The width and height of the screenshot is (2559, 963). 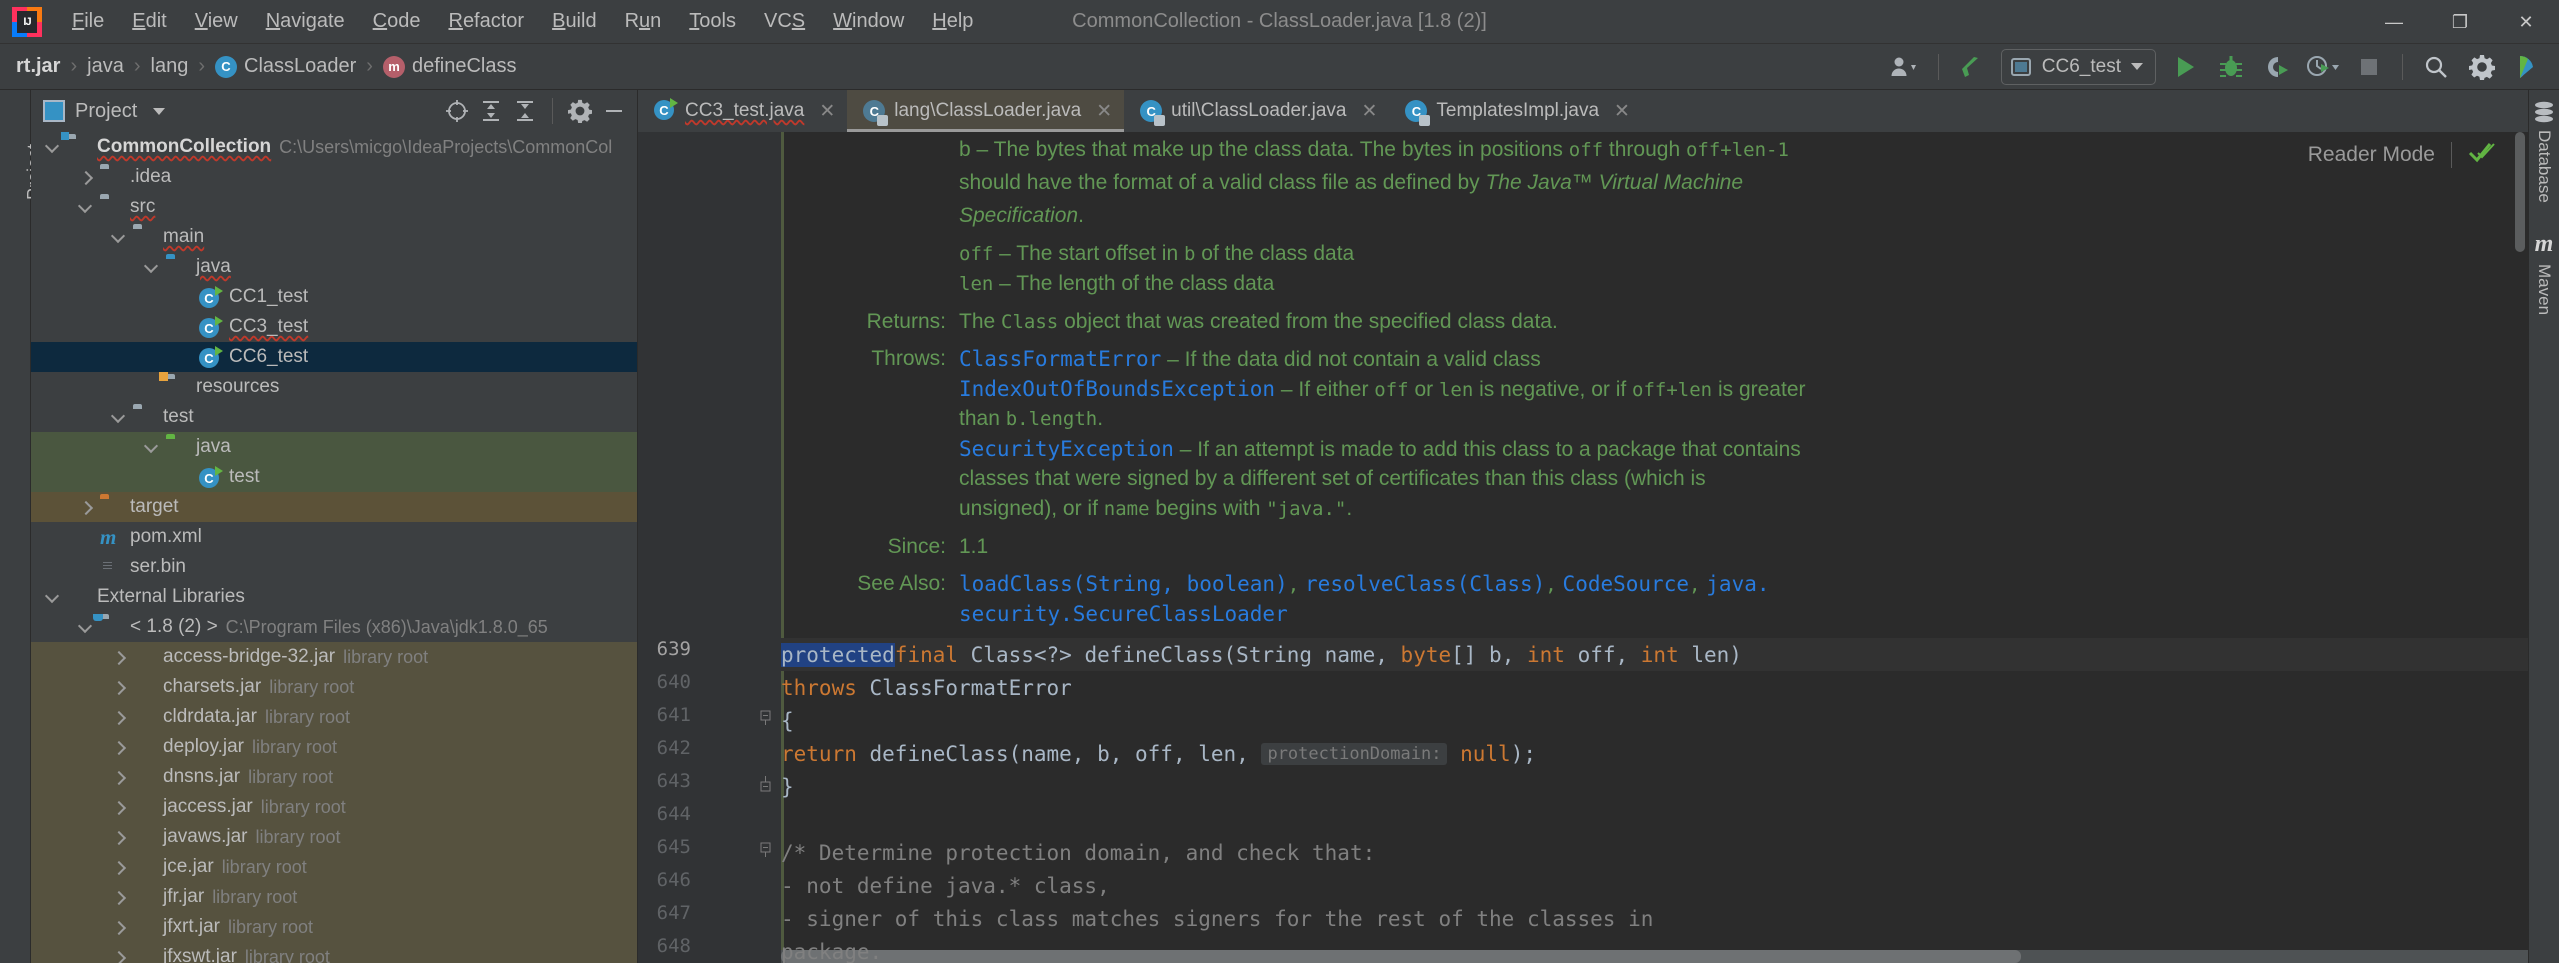 I want to click on search-icon, so click(x=2436, y=67).